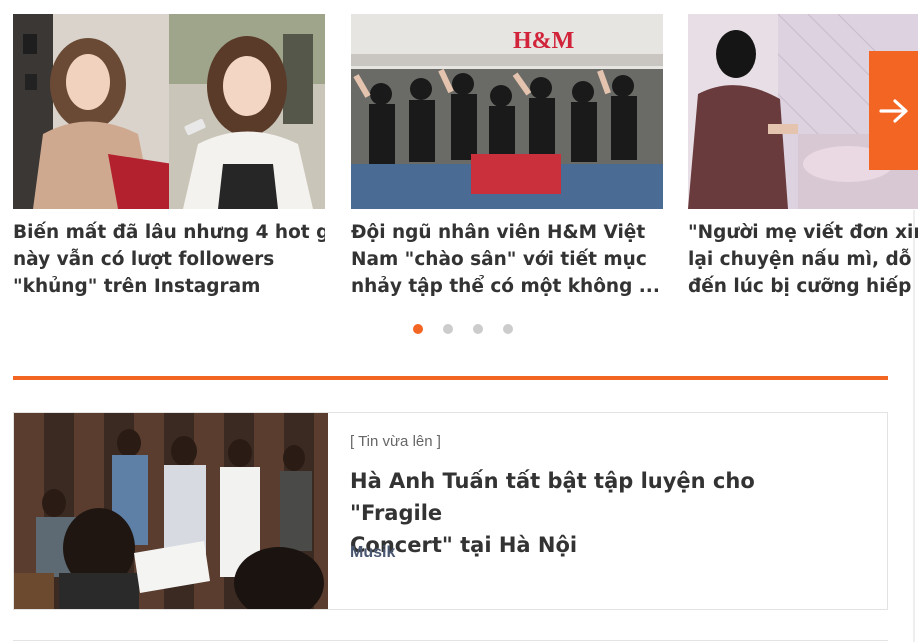 This screenshot has height=642, width=918. Describe the element at coordinates (372, 553) in the screenshot. I see `article-category-link: Musik` at that location.